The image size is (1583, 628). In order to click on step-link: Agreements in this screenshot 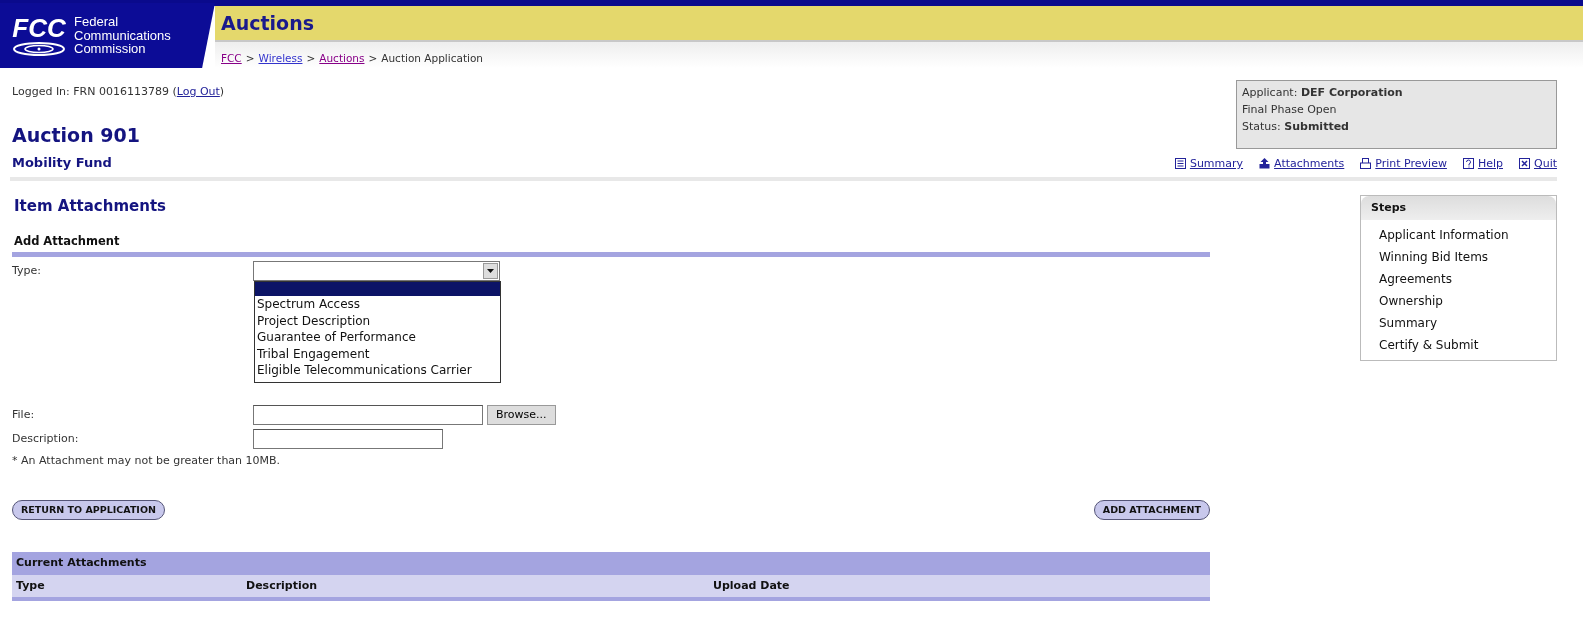, I will do `click(1458, 279)`.